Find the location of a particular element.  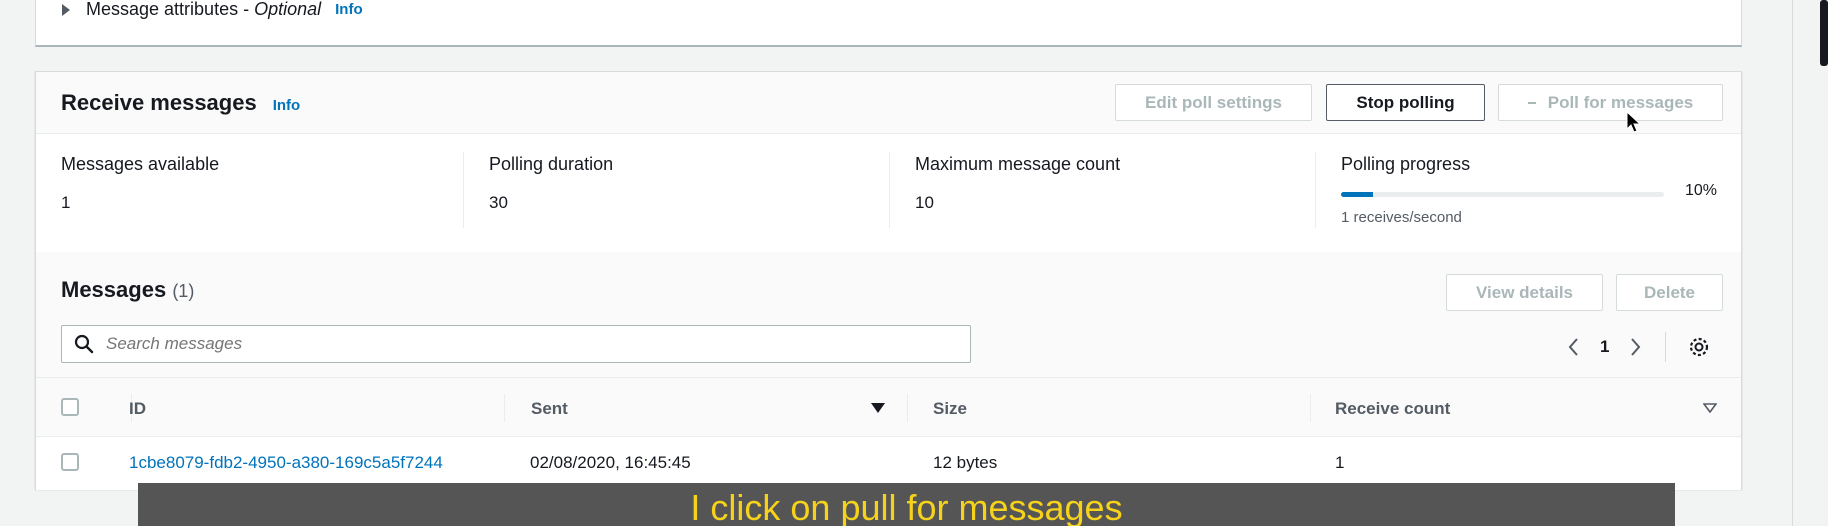

message-attributes-expander: Message attributes - Optional Info is located at coordinates (212, 10).